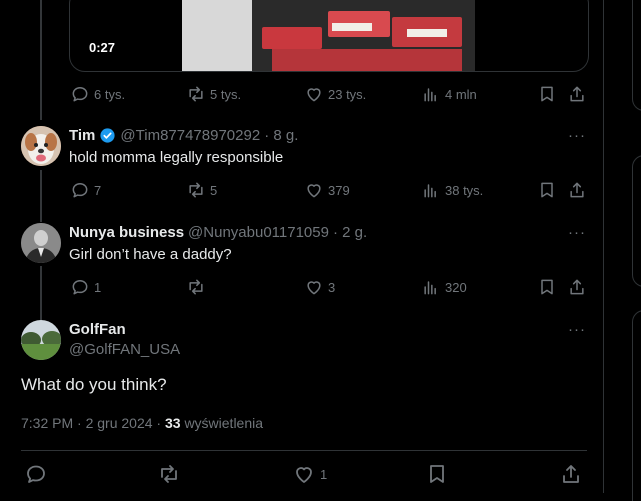 Image resolution: width=641 pixels, height=501 pixels. I want to click on reply-count: 7, so click(98, 190).